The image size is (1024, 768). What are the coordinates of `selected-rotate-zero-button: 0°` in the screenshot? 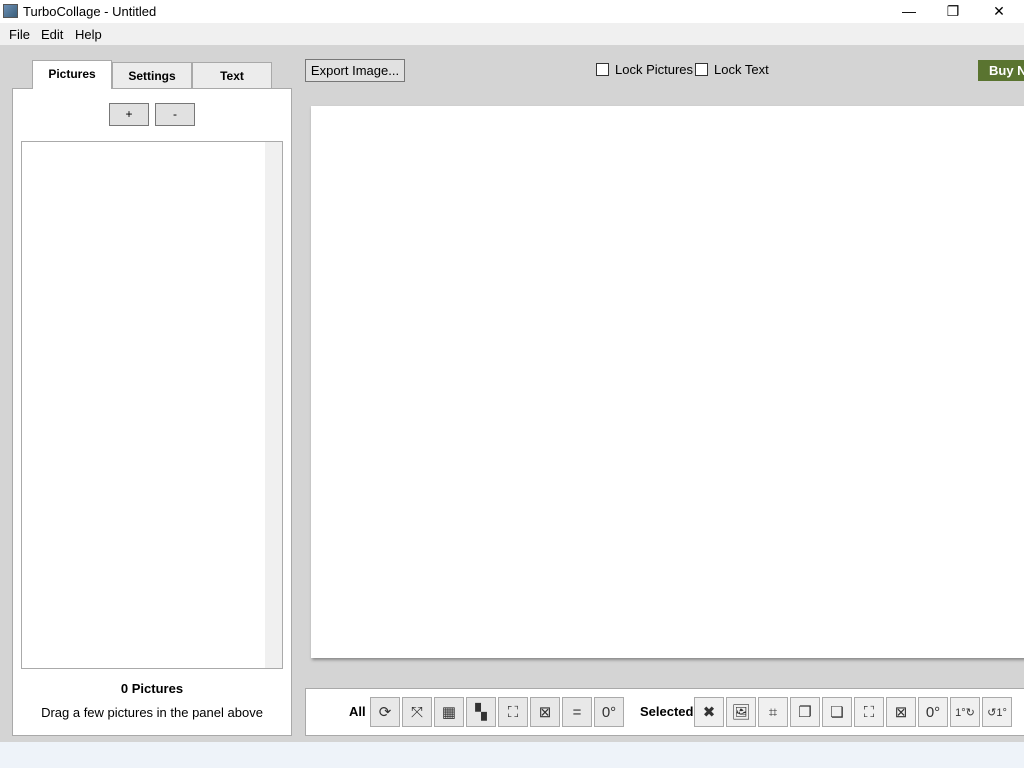 It's located at (933, 712).